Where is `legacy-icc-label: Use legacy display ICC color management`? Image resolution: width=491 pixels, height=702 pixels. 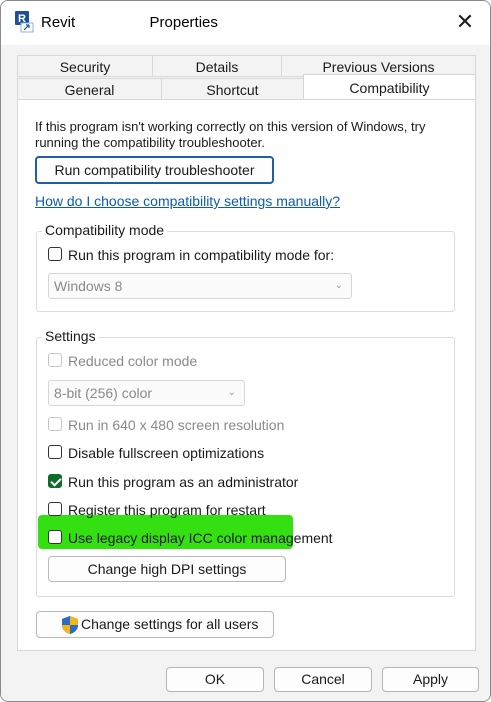 legacy-icc-label: Use legacy display ICC color management is located at coordinates (200, 538).